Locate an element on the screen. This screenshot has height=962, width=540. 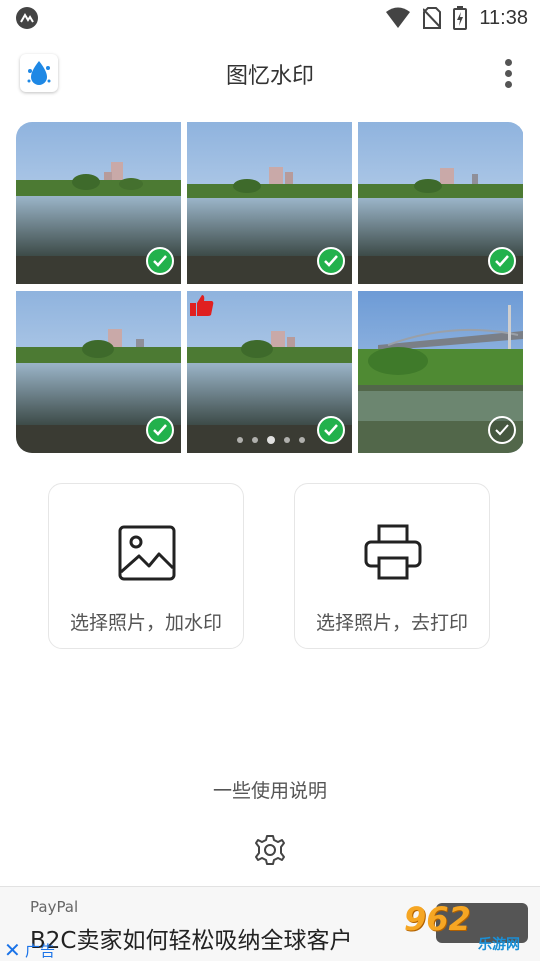
app-bar: 图忆水印 is located at coordinates (270, 73).